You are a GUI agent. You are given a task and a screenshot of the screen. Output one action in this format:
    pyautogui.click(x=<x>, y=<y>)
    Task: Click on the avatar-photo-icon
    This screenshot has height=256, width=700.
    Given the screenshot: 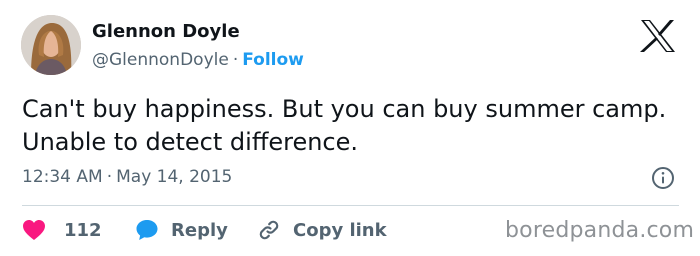 What is the action you would take?
    pyautogui.click(x=51, y=45)
    